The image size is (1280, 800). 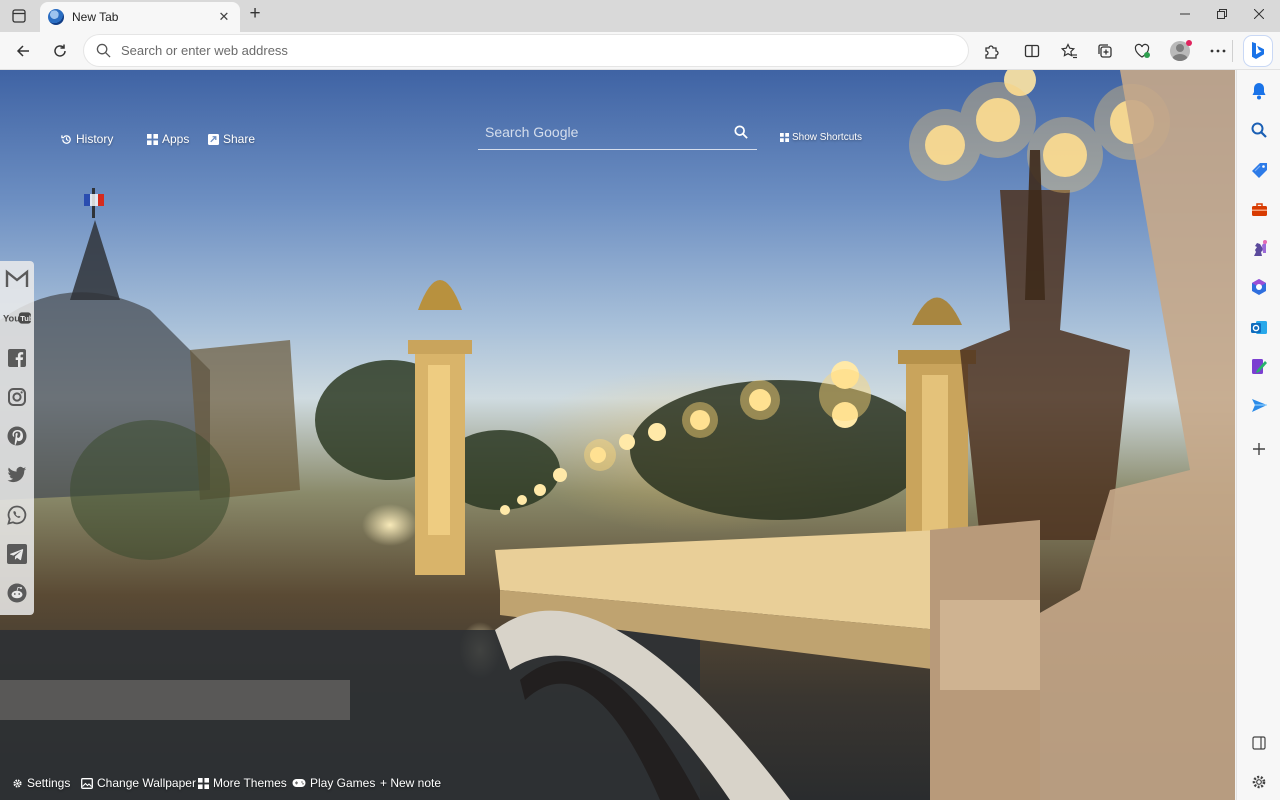 I want to click on restore-icon, so click(x=1222, y=14).